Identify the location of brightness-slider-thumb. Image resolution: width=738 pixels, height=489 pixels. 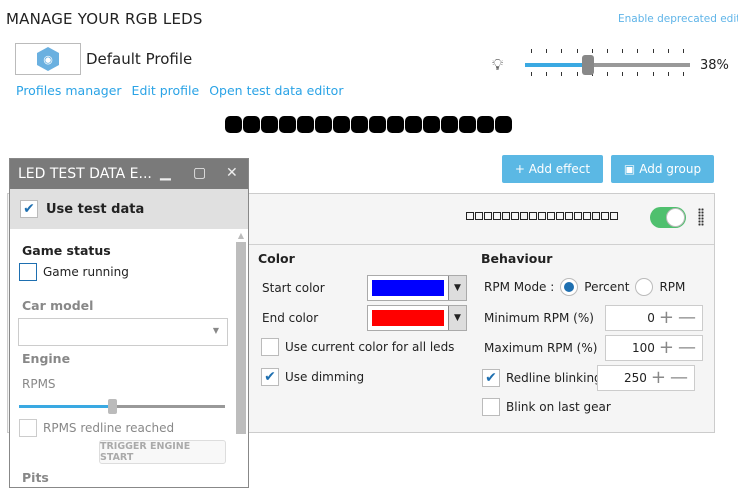
(587, 65).